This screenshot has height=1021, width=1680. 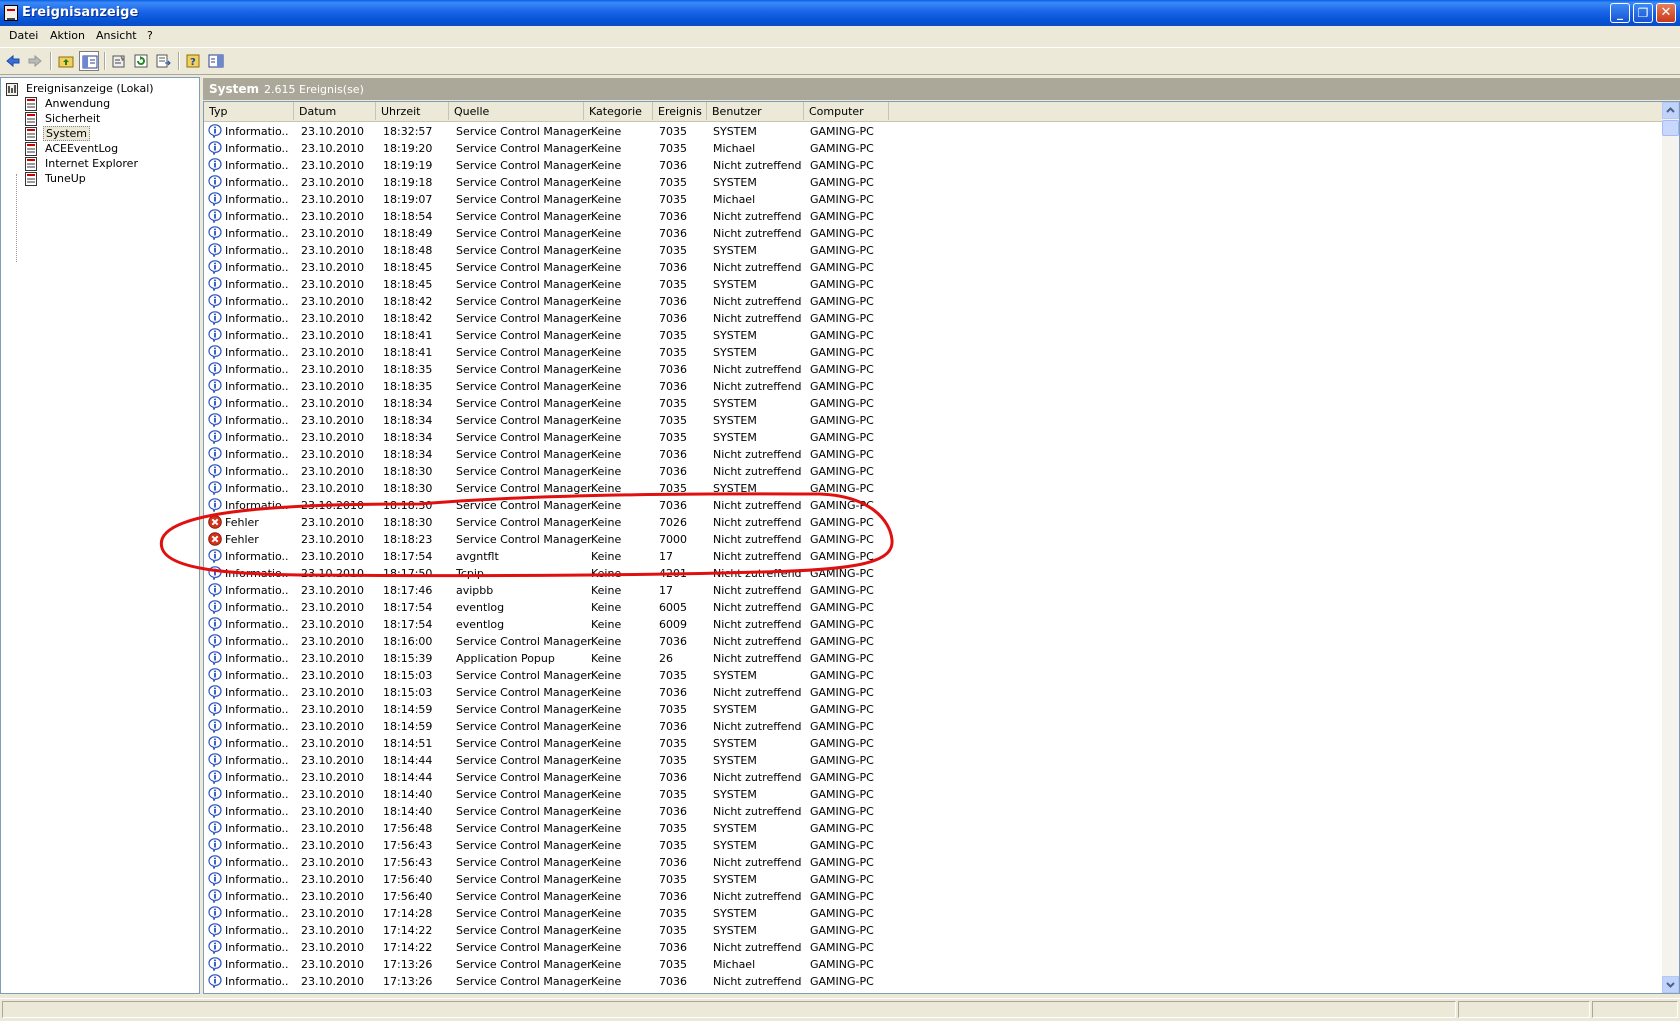 What do you see at coordinates (1643, 13) in the screenshot?
I see `maximize-button: ❐` at bounding box center [1643, 13].